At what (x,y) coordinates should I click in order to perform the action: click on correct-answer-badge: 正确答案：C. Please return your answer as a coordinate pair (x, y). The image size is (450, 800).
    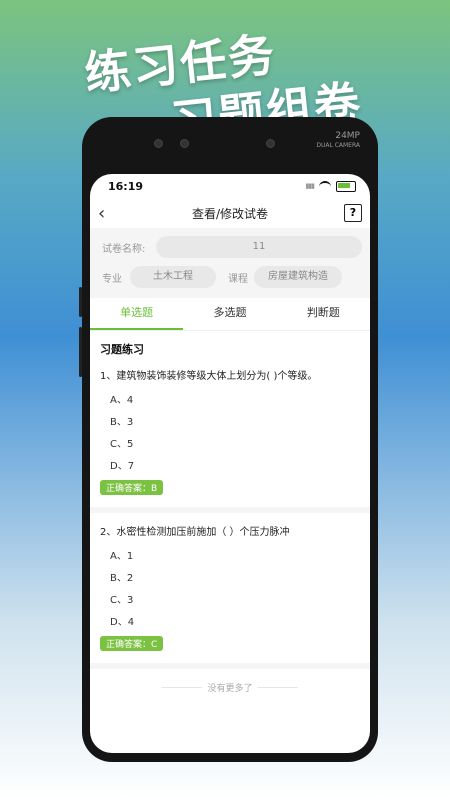
    Looking at the image, I should click on (132, 643).